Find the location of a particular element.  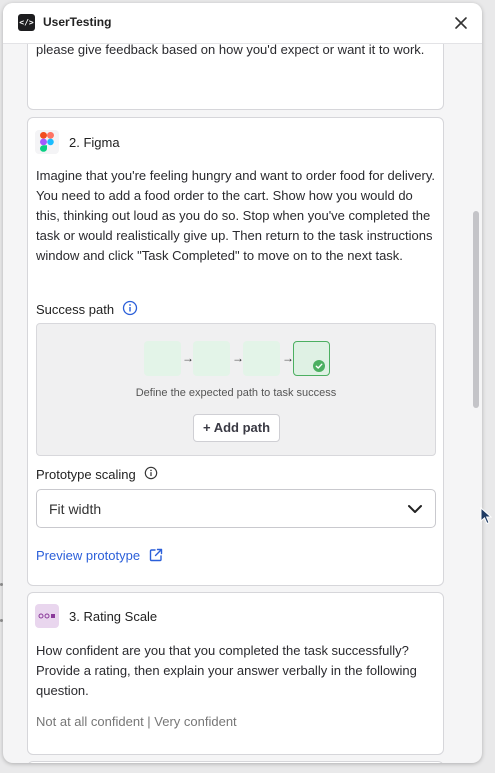

title-bar: </> UserTesting is located at coordinates (242, 23).